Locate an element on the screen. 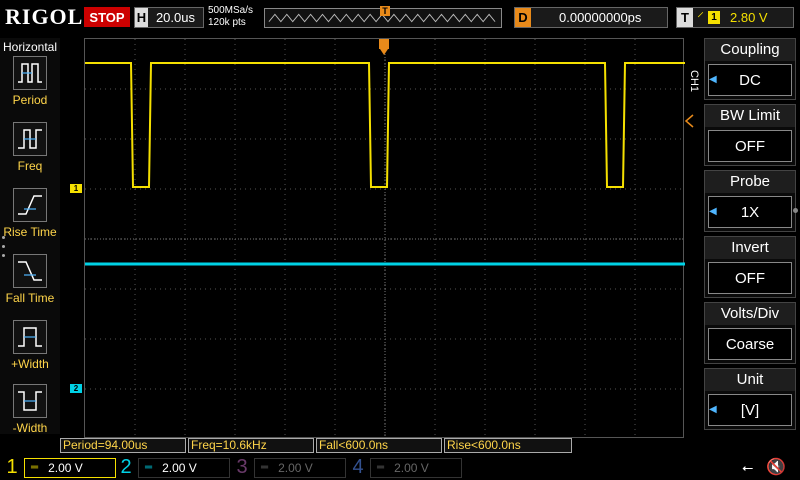  bw-limit-value: OFF is located at coordinates (750, 146).